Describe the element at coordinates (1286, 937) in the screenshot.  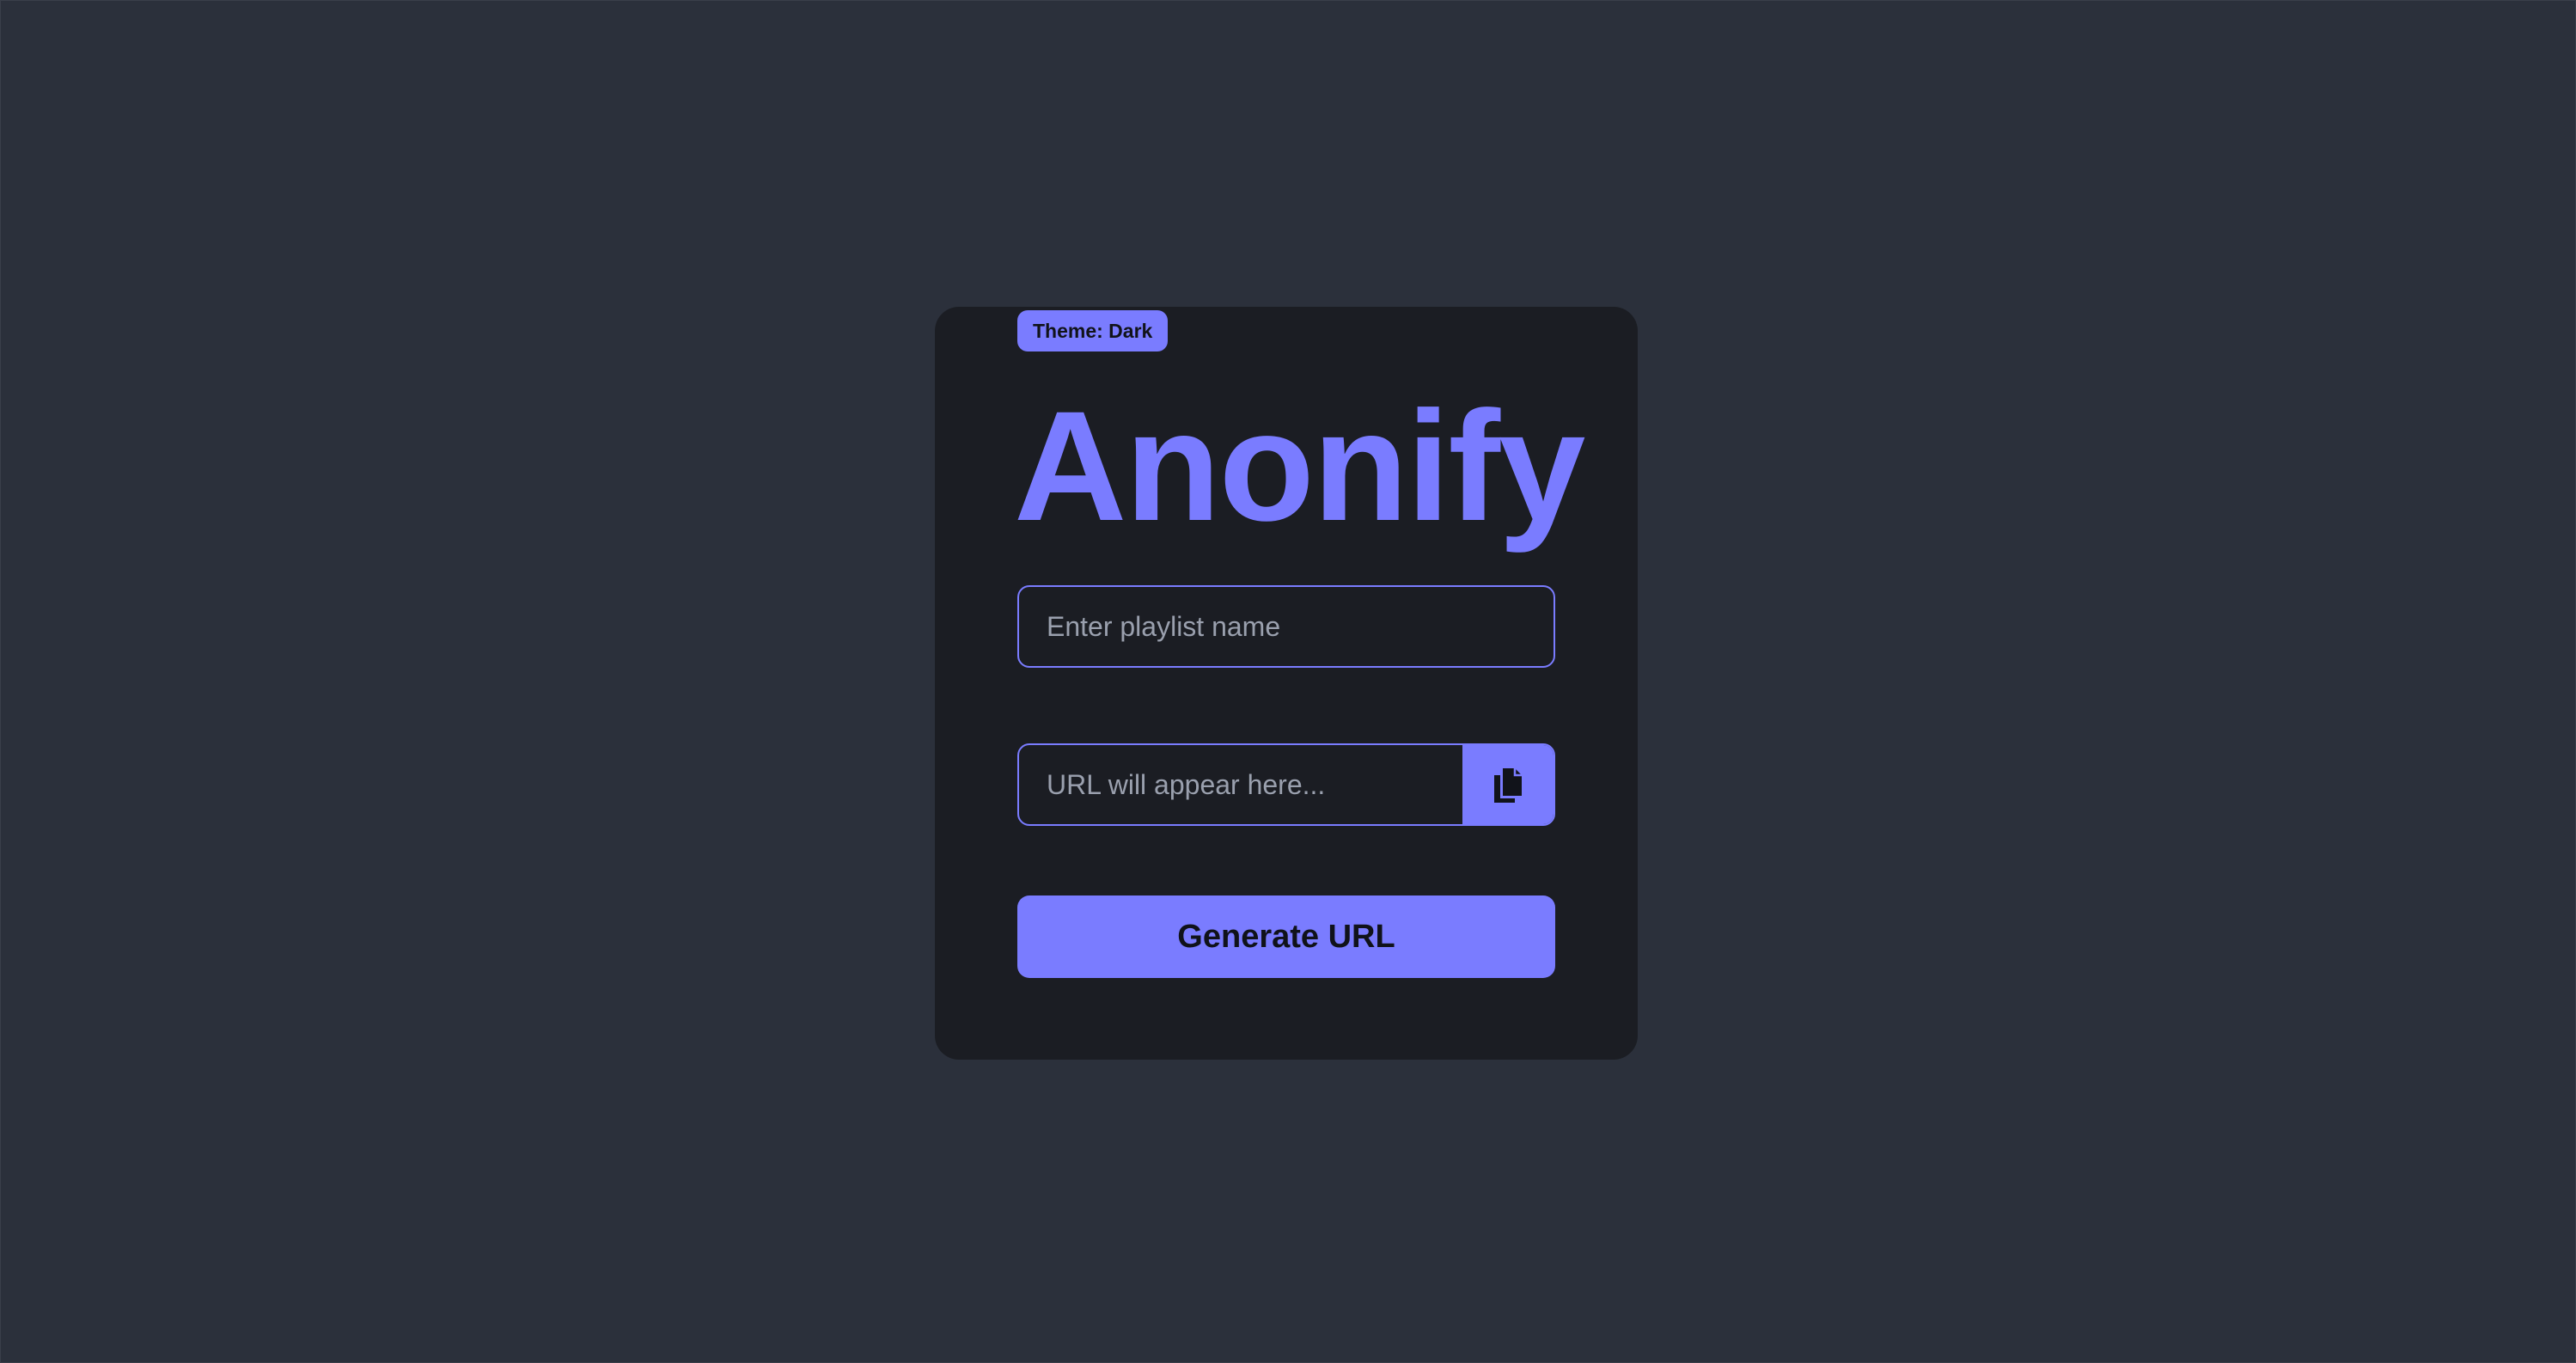
I see `generate-url-button: Generate URL` at that location.